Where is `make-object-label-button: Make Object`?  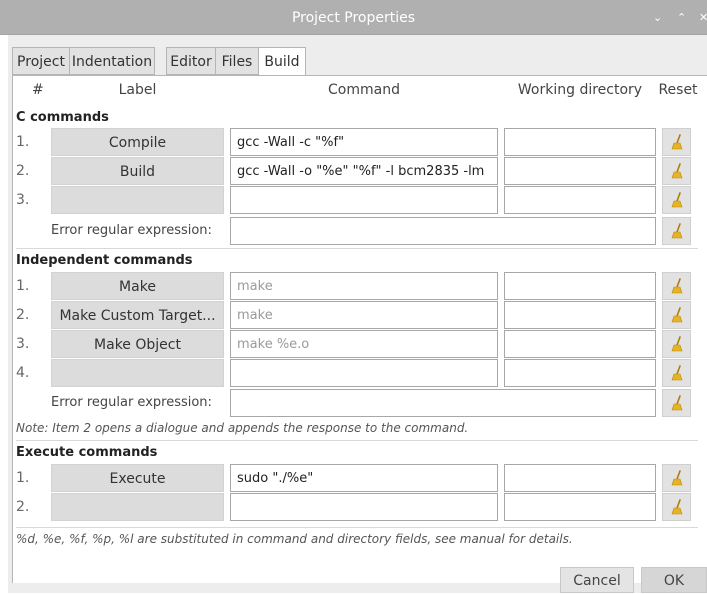 make-object-label-button: Make Object is located at coordinates (137, 344).